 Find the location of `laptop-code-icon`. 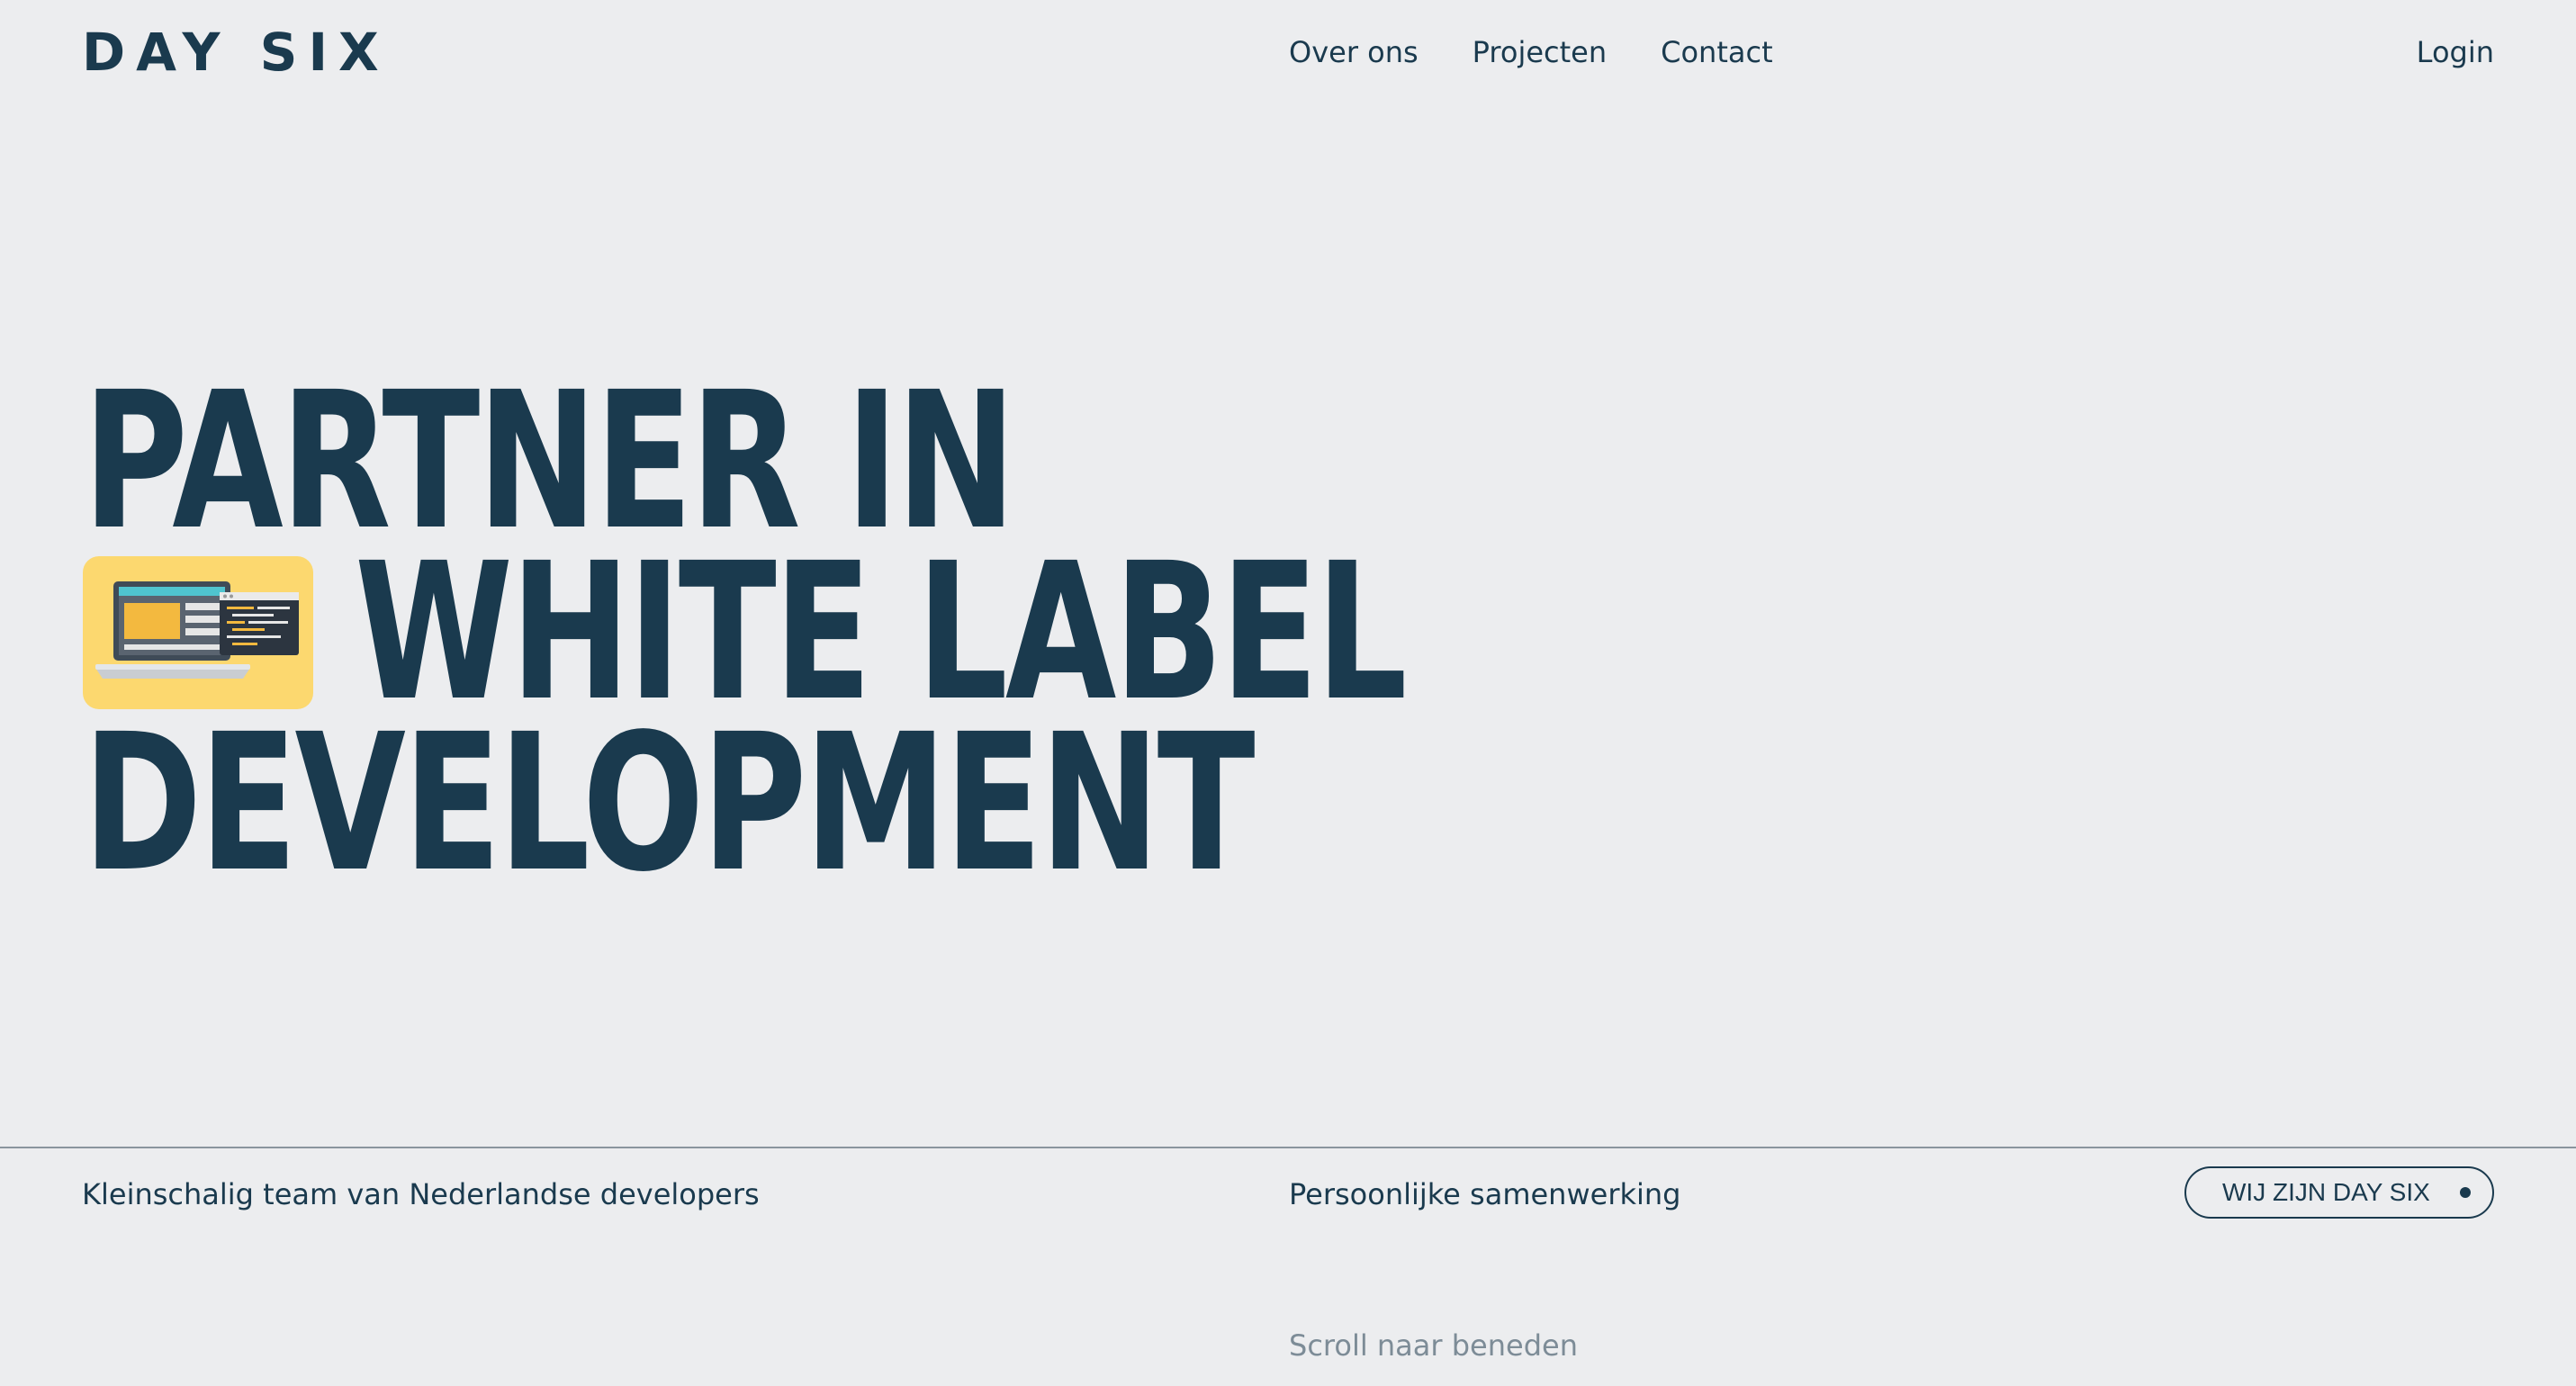

laptop-code-icon is located at coordinates (198, 633).